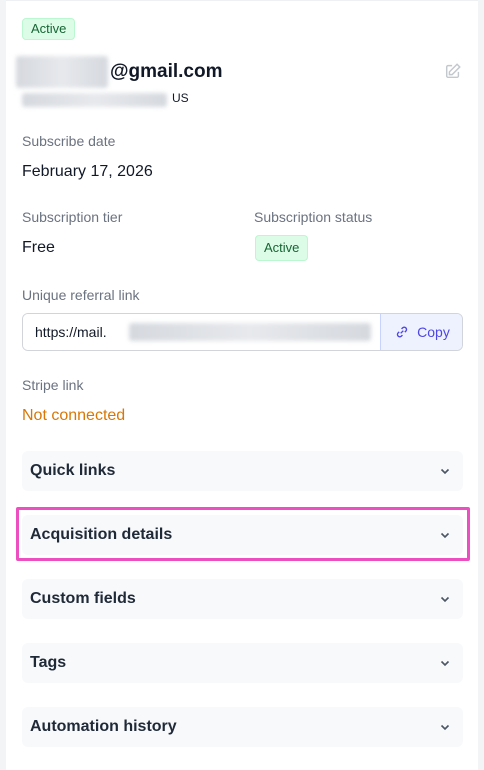  Describe the element at coordinates (242, 727) in the screenshot. I see `accordion-automation-history: Automation history` at that location.